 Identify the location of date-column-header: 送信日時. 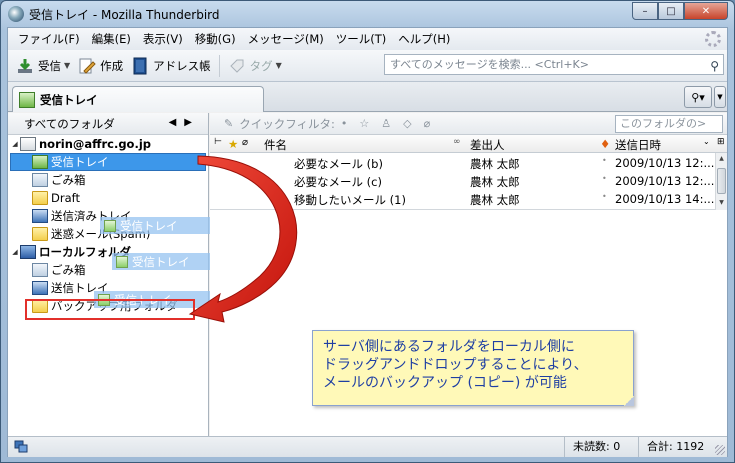
(638, 145).